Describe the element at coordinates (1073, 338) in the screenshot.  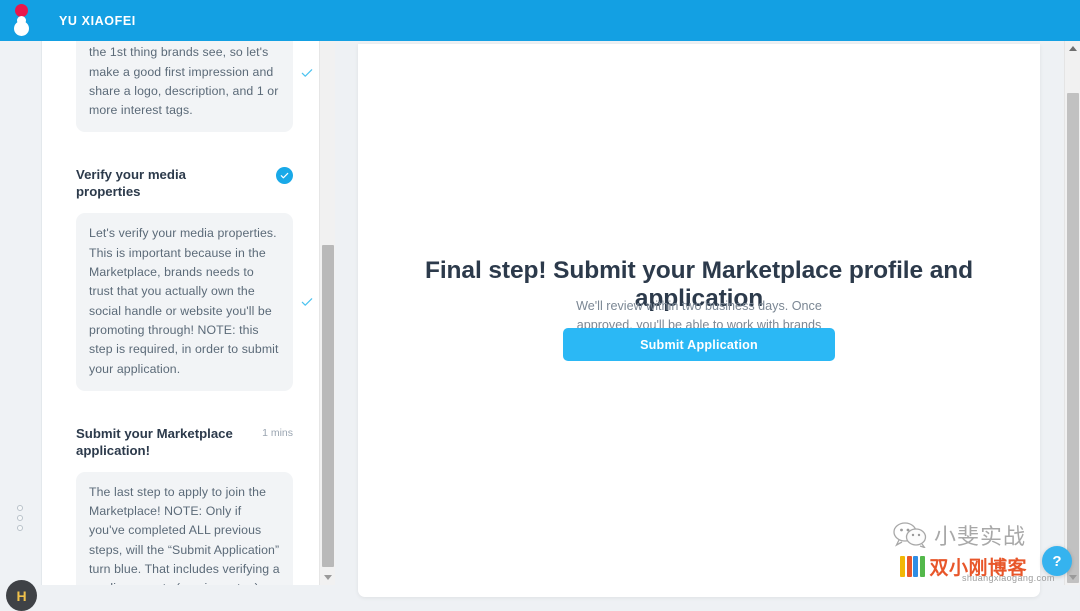
I see `window-scrollbar-thumb` at that location.